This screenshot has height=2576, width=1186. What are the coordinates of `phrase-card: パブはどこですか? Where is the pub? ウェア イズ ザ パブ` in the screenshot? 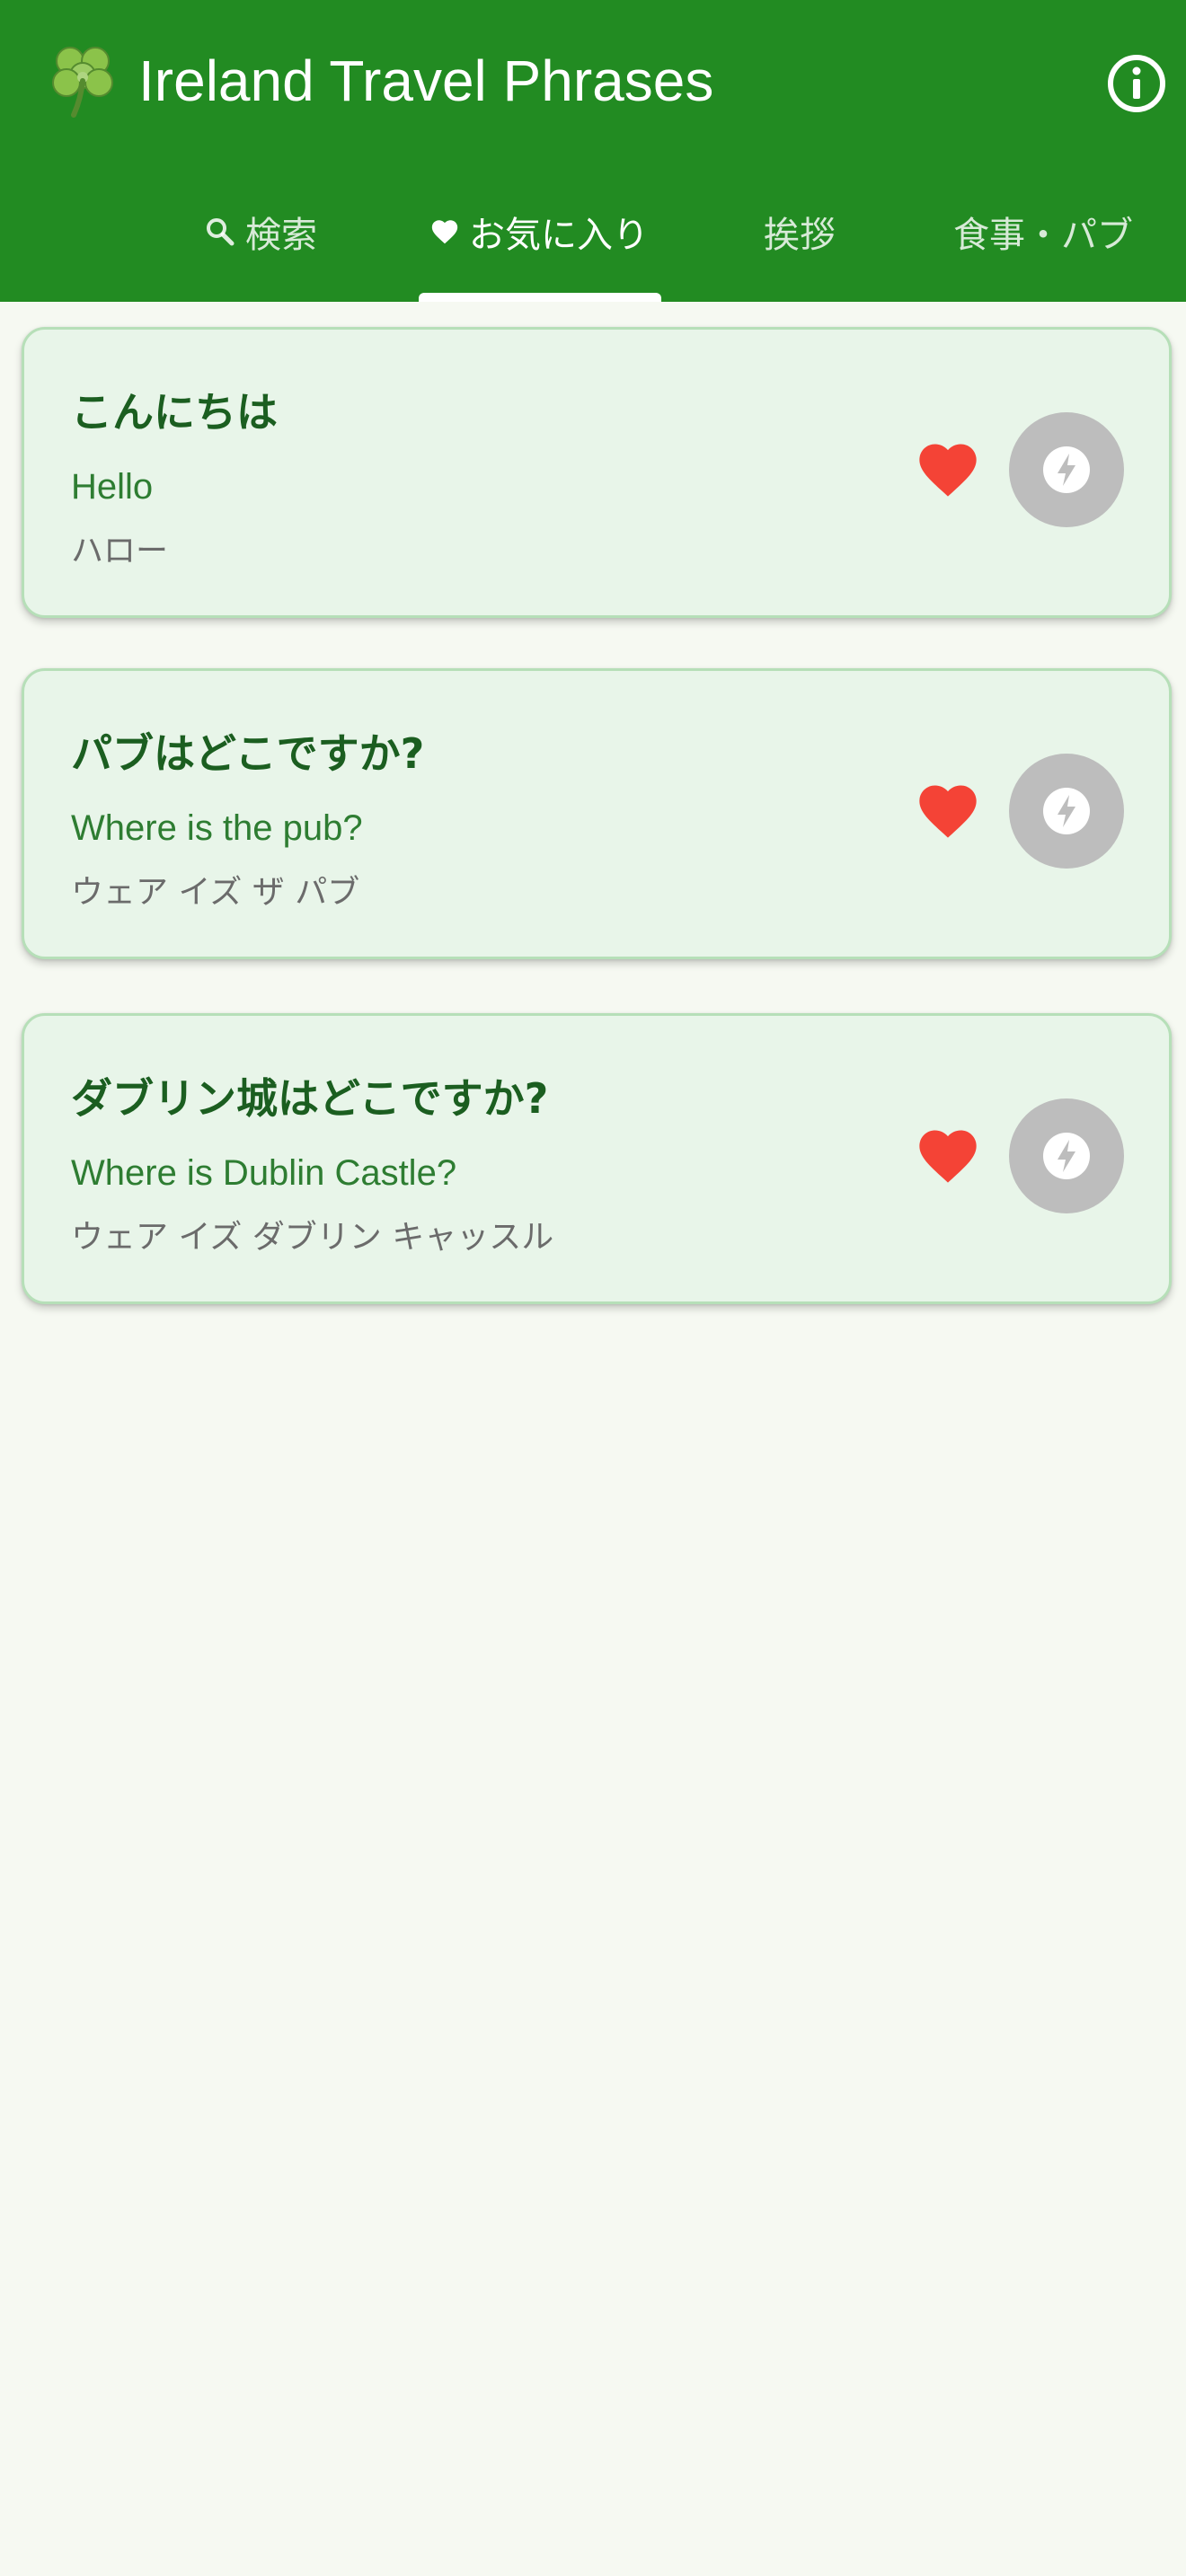 It's located at (597, 813).